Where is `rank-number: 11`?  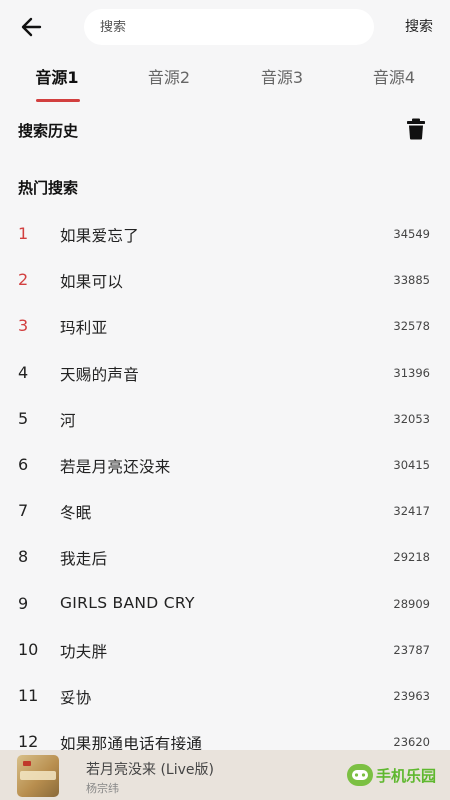 rank-number: 11 is located at coordinates (28, 695).